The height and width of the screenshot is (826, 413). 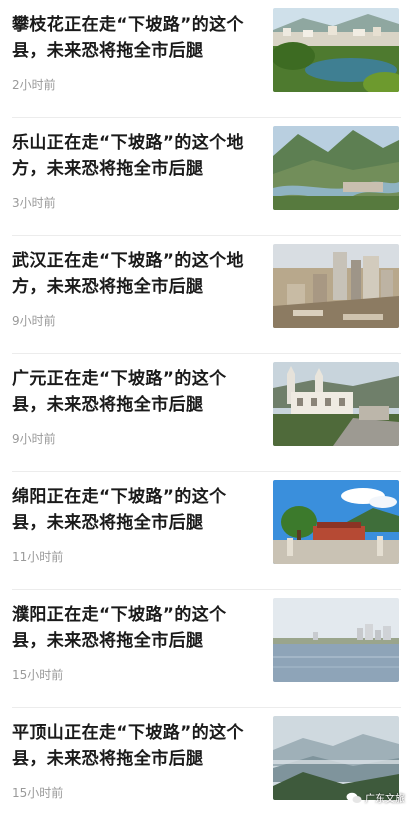 I want to click on news-title: 平顶山正在走“下坡路”的这个县，未来恐将拖全市后腿, so click(x=135, y=746).